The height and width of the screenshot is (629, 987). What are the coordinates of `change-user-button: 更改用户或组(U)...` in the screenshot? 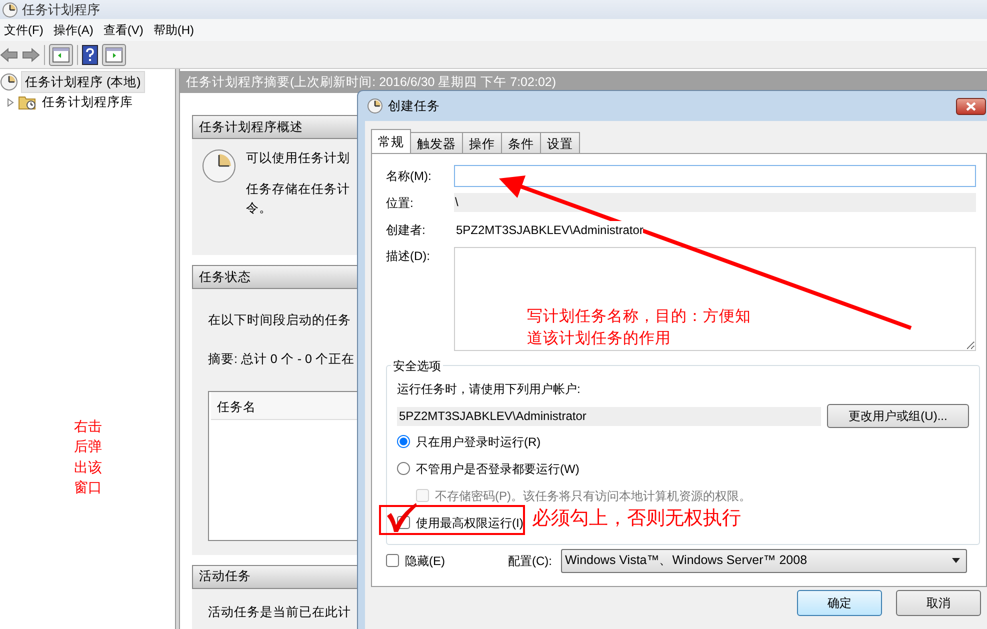 It's located at (898, 416).